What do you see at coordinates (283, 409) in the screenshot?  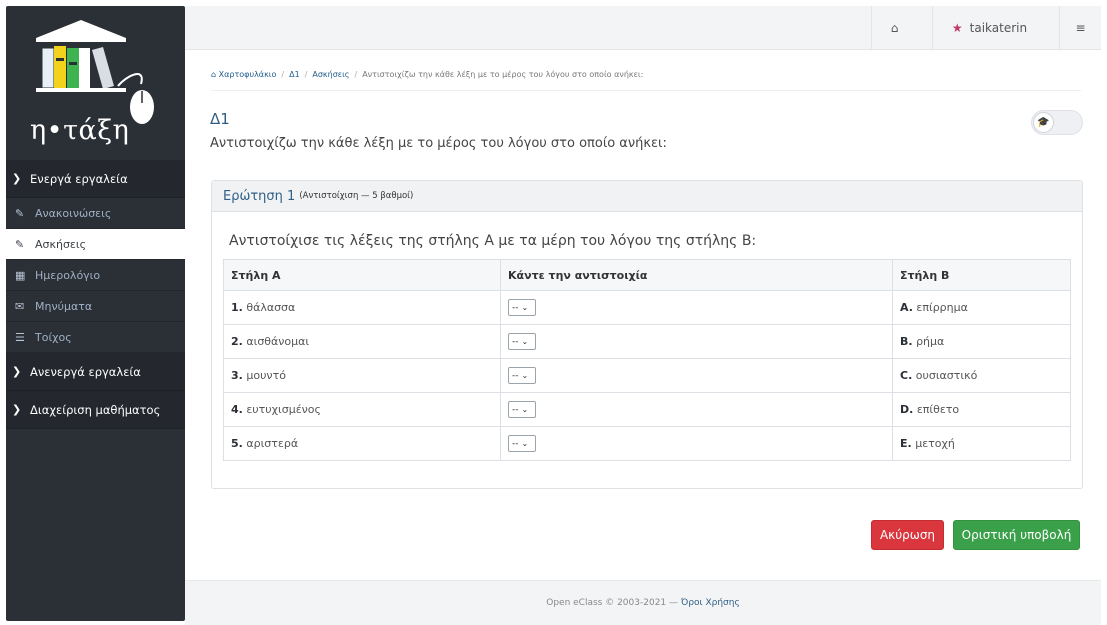 I see `column-a-word: ευτυχισμένος` at bounding box center [283, 409].